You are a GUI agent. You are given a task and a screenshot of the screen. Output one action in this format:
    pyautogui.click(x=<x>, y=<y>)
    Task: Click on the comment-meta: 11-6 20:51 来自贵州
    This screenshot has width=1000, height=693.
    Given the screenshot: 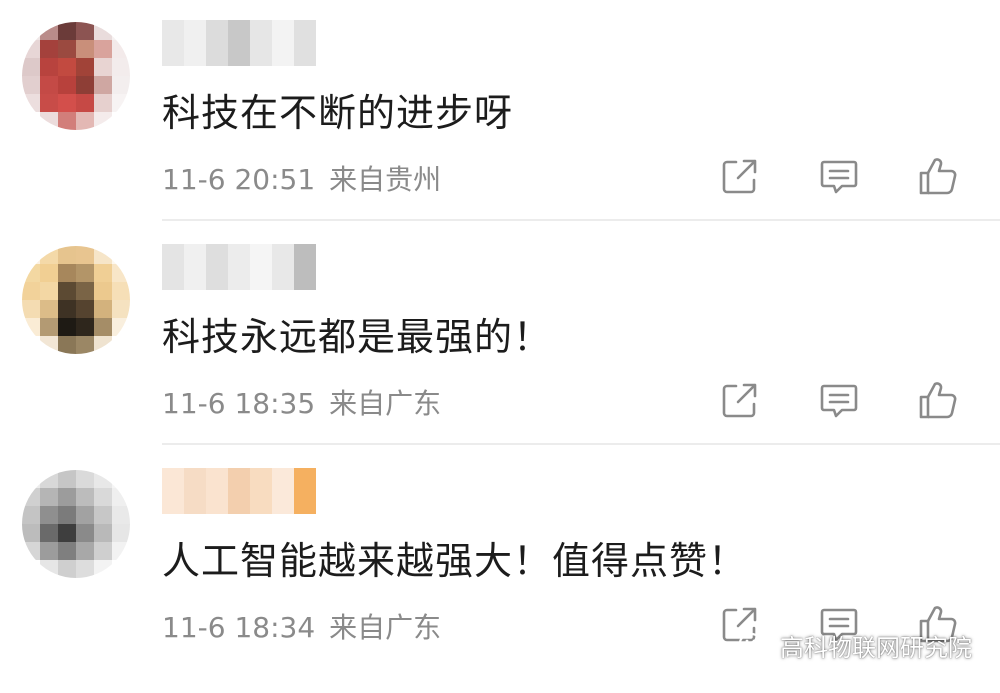 What is the action you would take?
    pyautogui.click(x=301, y=178)
    